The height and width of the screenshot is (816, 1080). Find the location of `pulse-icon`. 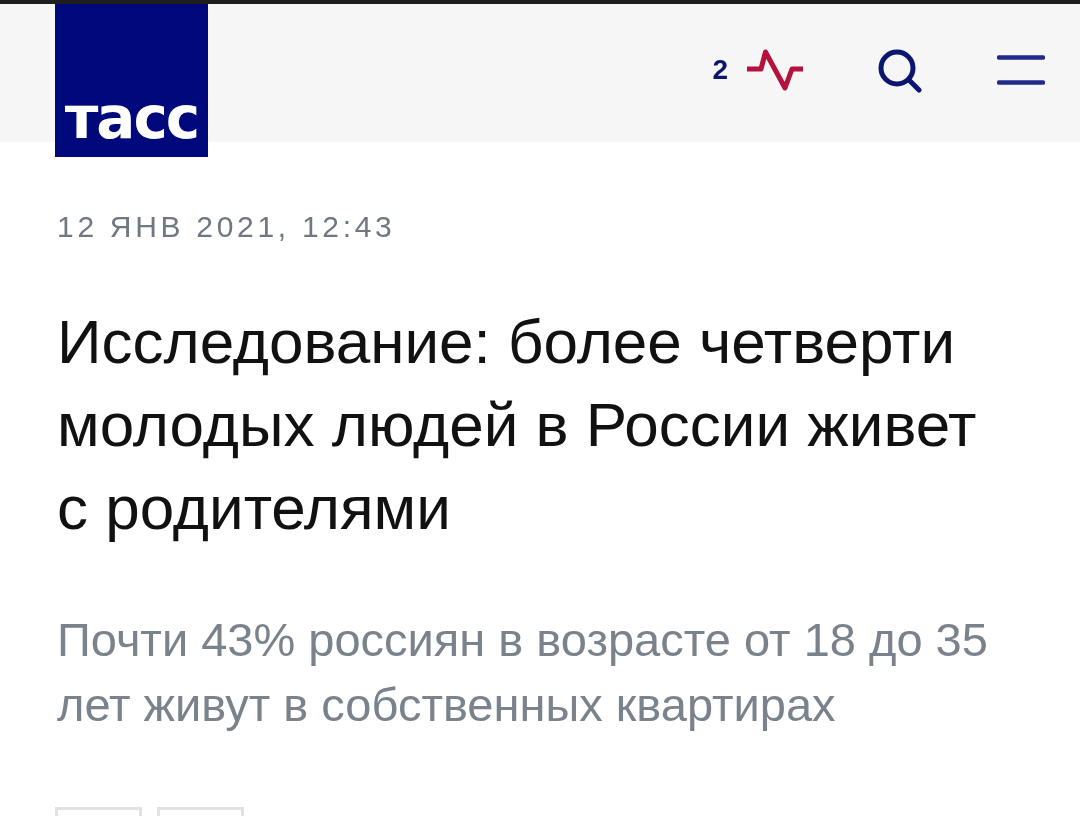

pulse-icon is located at coordinates (775, 70).